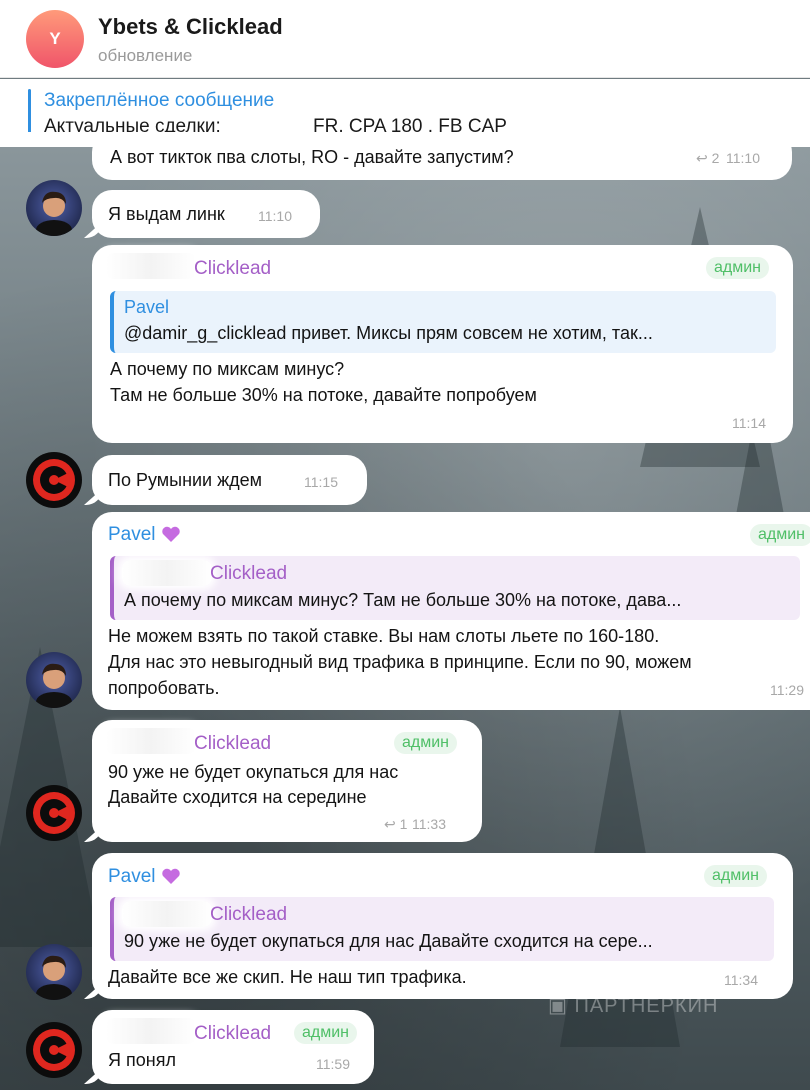  What do you see at coordinates (333, 1064) in the screenshot?
I see `message-time: 11:59` at bounding box center [333, 1064].